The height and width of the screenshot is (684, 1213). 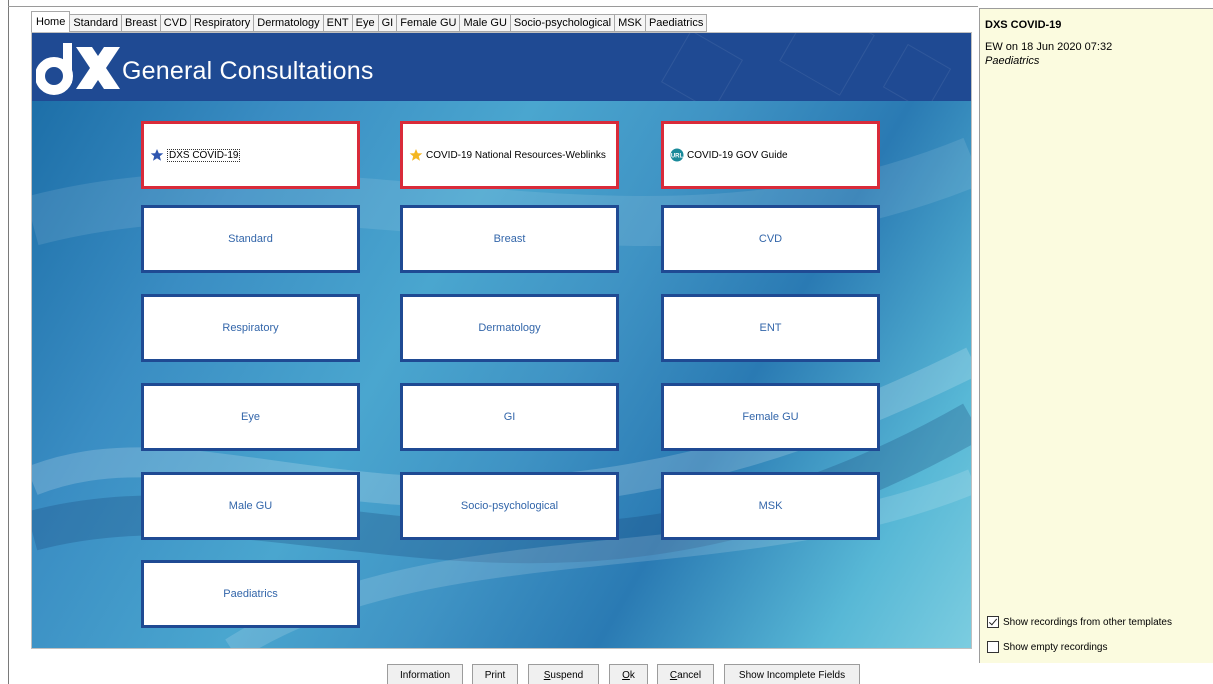 What do you see at coordinates (250, 239) in the screenshot?
I see `tile-standard: Standard` at bounding box center [250, 239].